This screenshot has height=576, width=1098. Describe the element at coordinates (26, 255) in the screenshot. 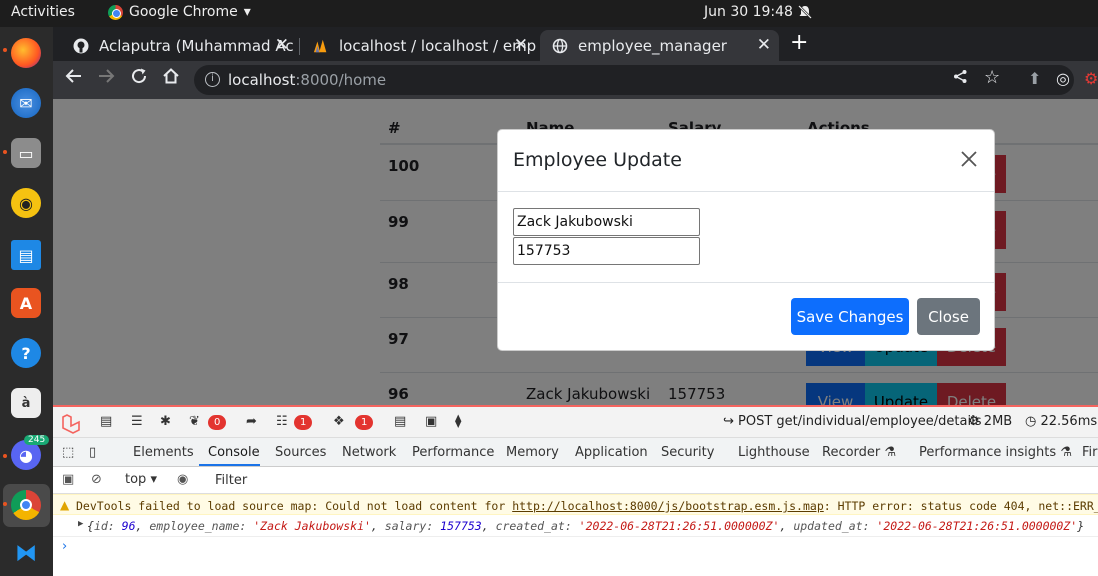

I see `libreoffice-writer-icon: ▤` at that location.